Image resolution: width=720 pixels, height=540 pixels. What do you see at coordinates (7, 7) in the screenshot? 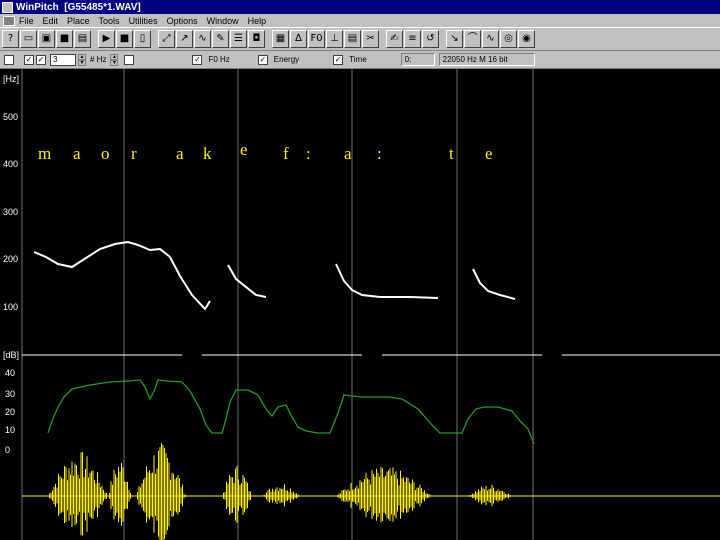
I see `app-icon` at bounding box center [7, 7].